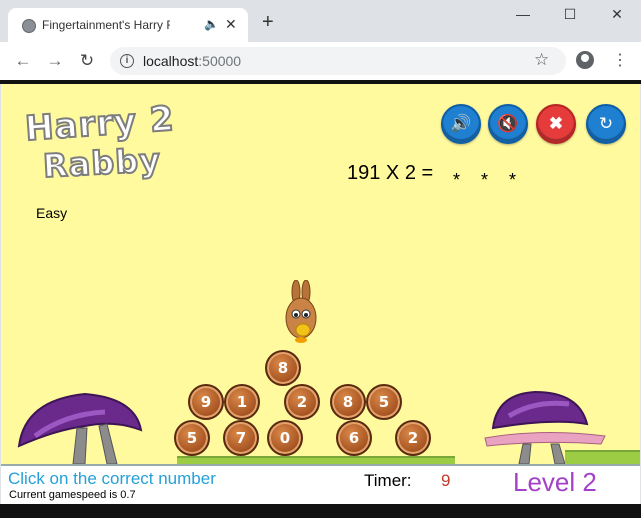 This screenshot has height=518, width=641. I want to click on number-coin: 1, so click(242, 402).